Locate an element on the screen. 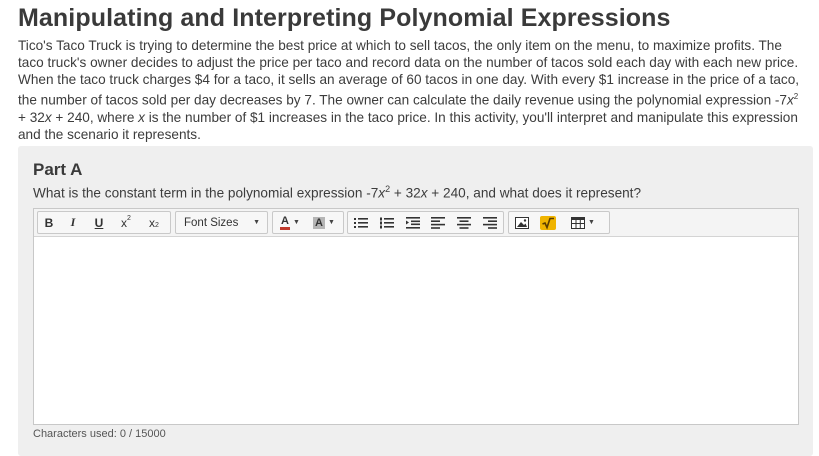 This screenshot has width=819, height=456. insert-button-group: ▼ is located at coordinates (559, 222).